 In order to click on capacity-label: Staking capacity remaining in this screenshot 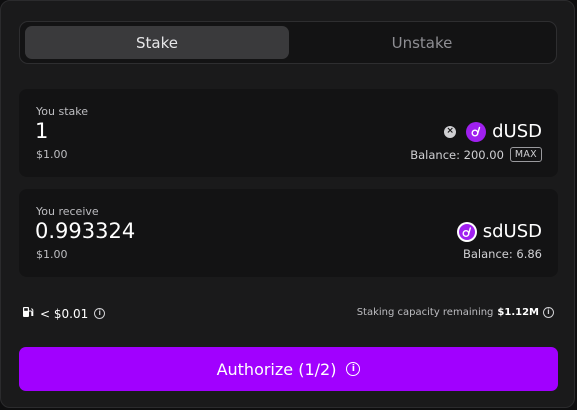, I will do `click(425, 312)`.